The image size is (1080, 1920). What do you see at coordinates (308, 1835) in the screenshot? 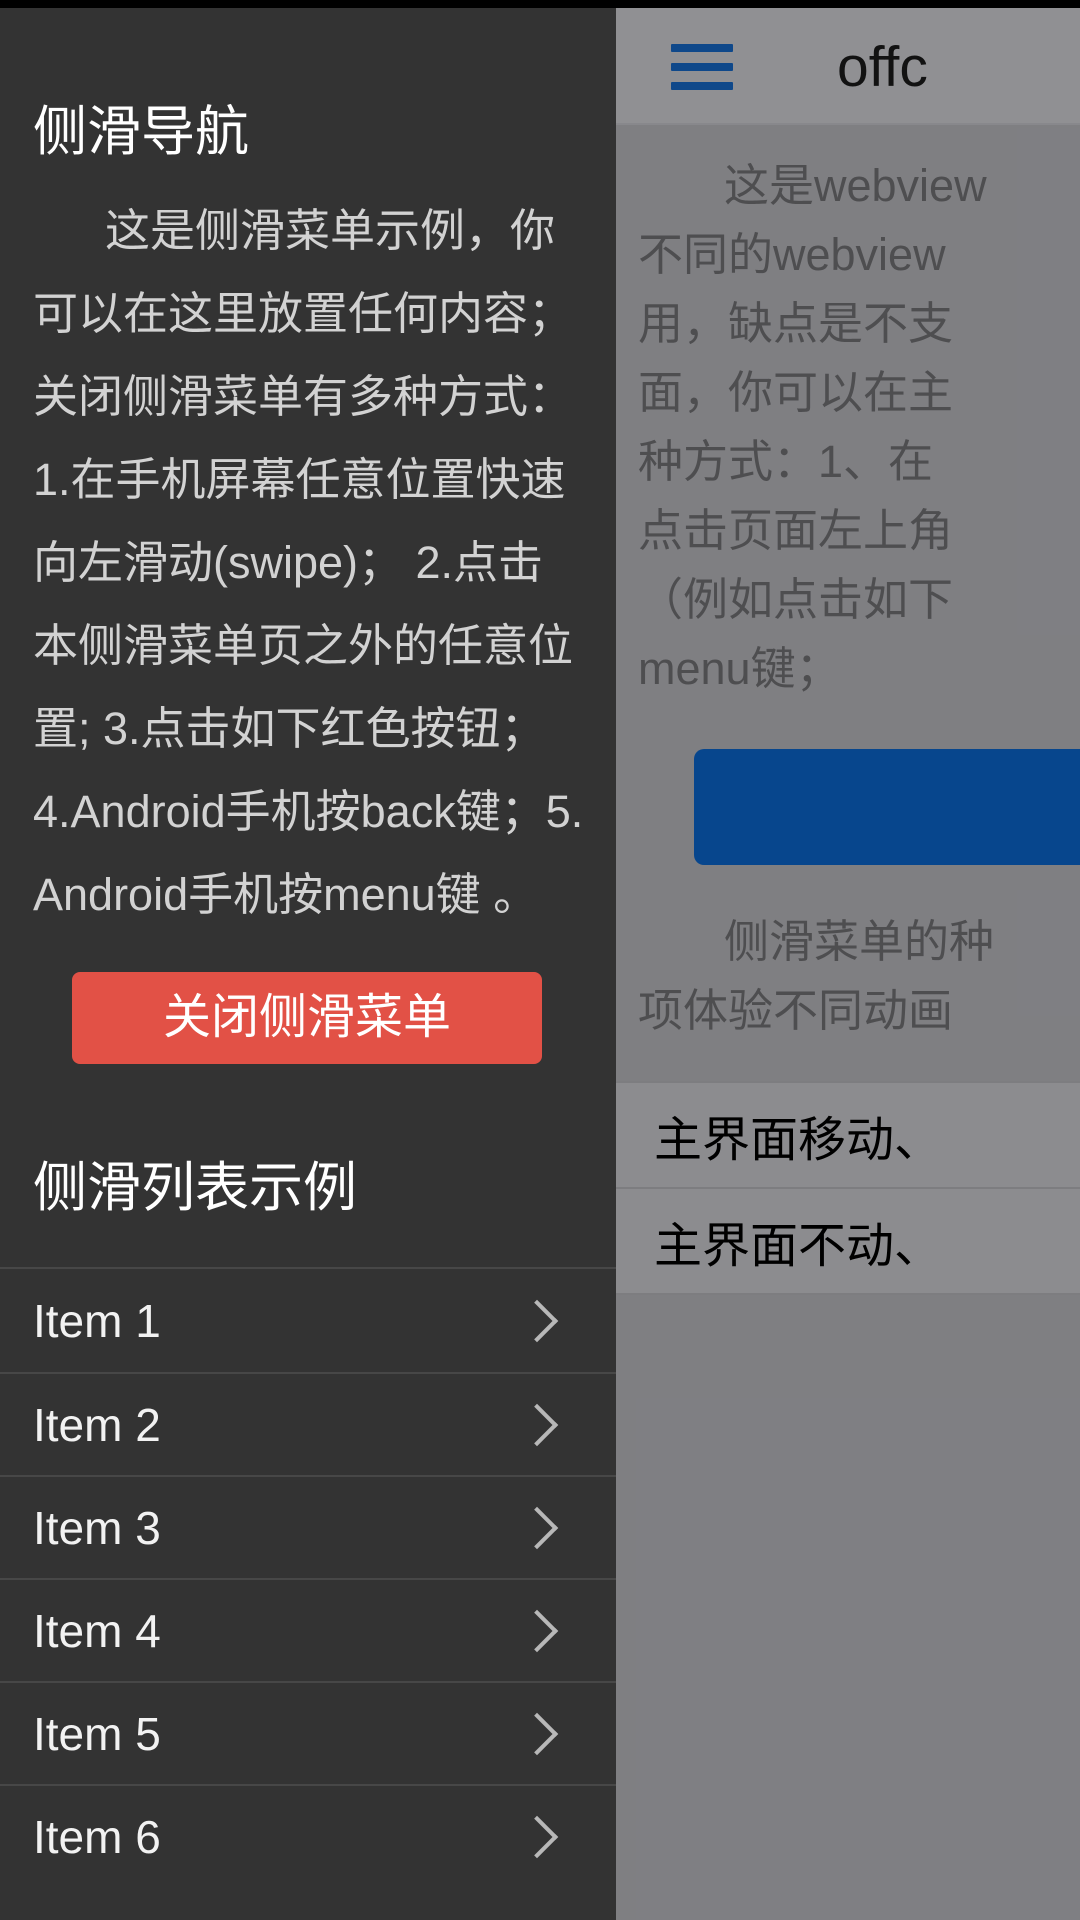
I see `sidebar-item-6: Item 6` at bounding box center [308, 1835].